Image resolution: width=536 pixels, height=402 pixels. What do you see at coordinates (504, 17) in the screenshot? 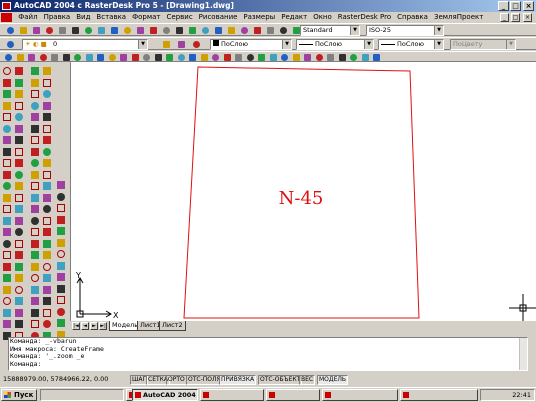
I see `doc-minimize-button: _` at bounding box center [504, 17].